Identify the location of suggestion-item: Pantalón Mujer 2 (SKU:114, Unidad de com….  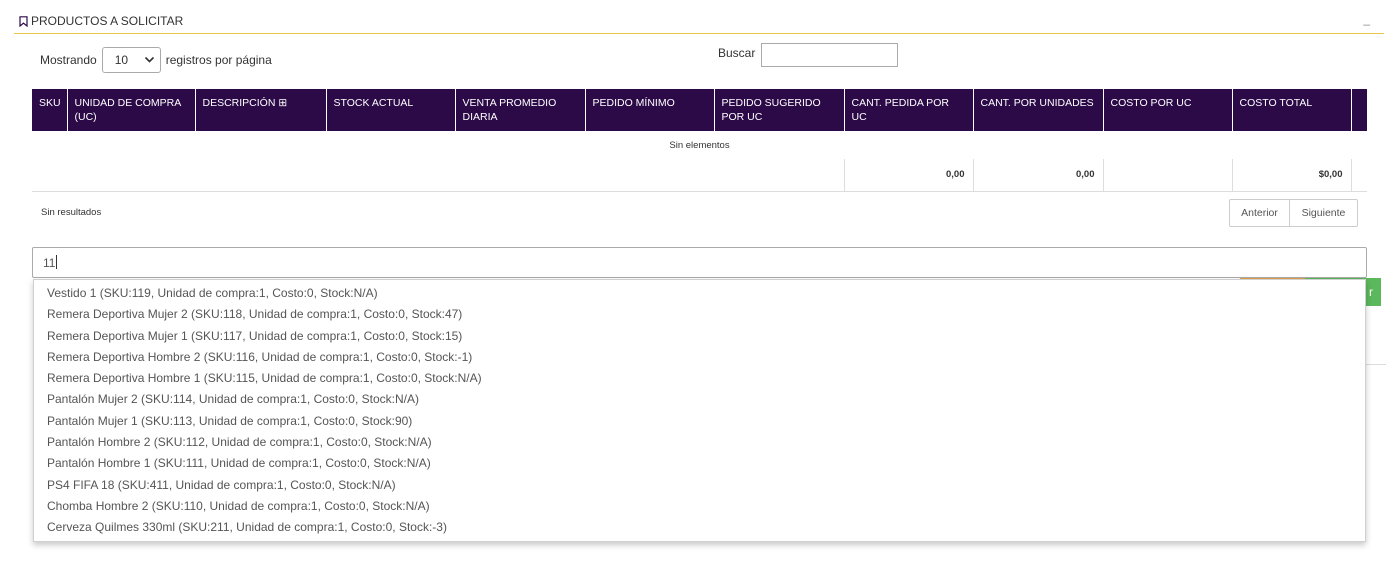
(699, 399).